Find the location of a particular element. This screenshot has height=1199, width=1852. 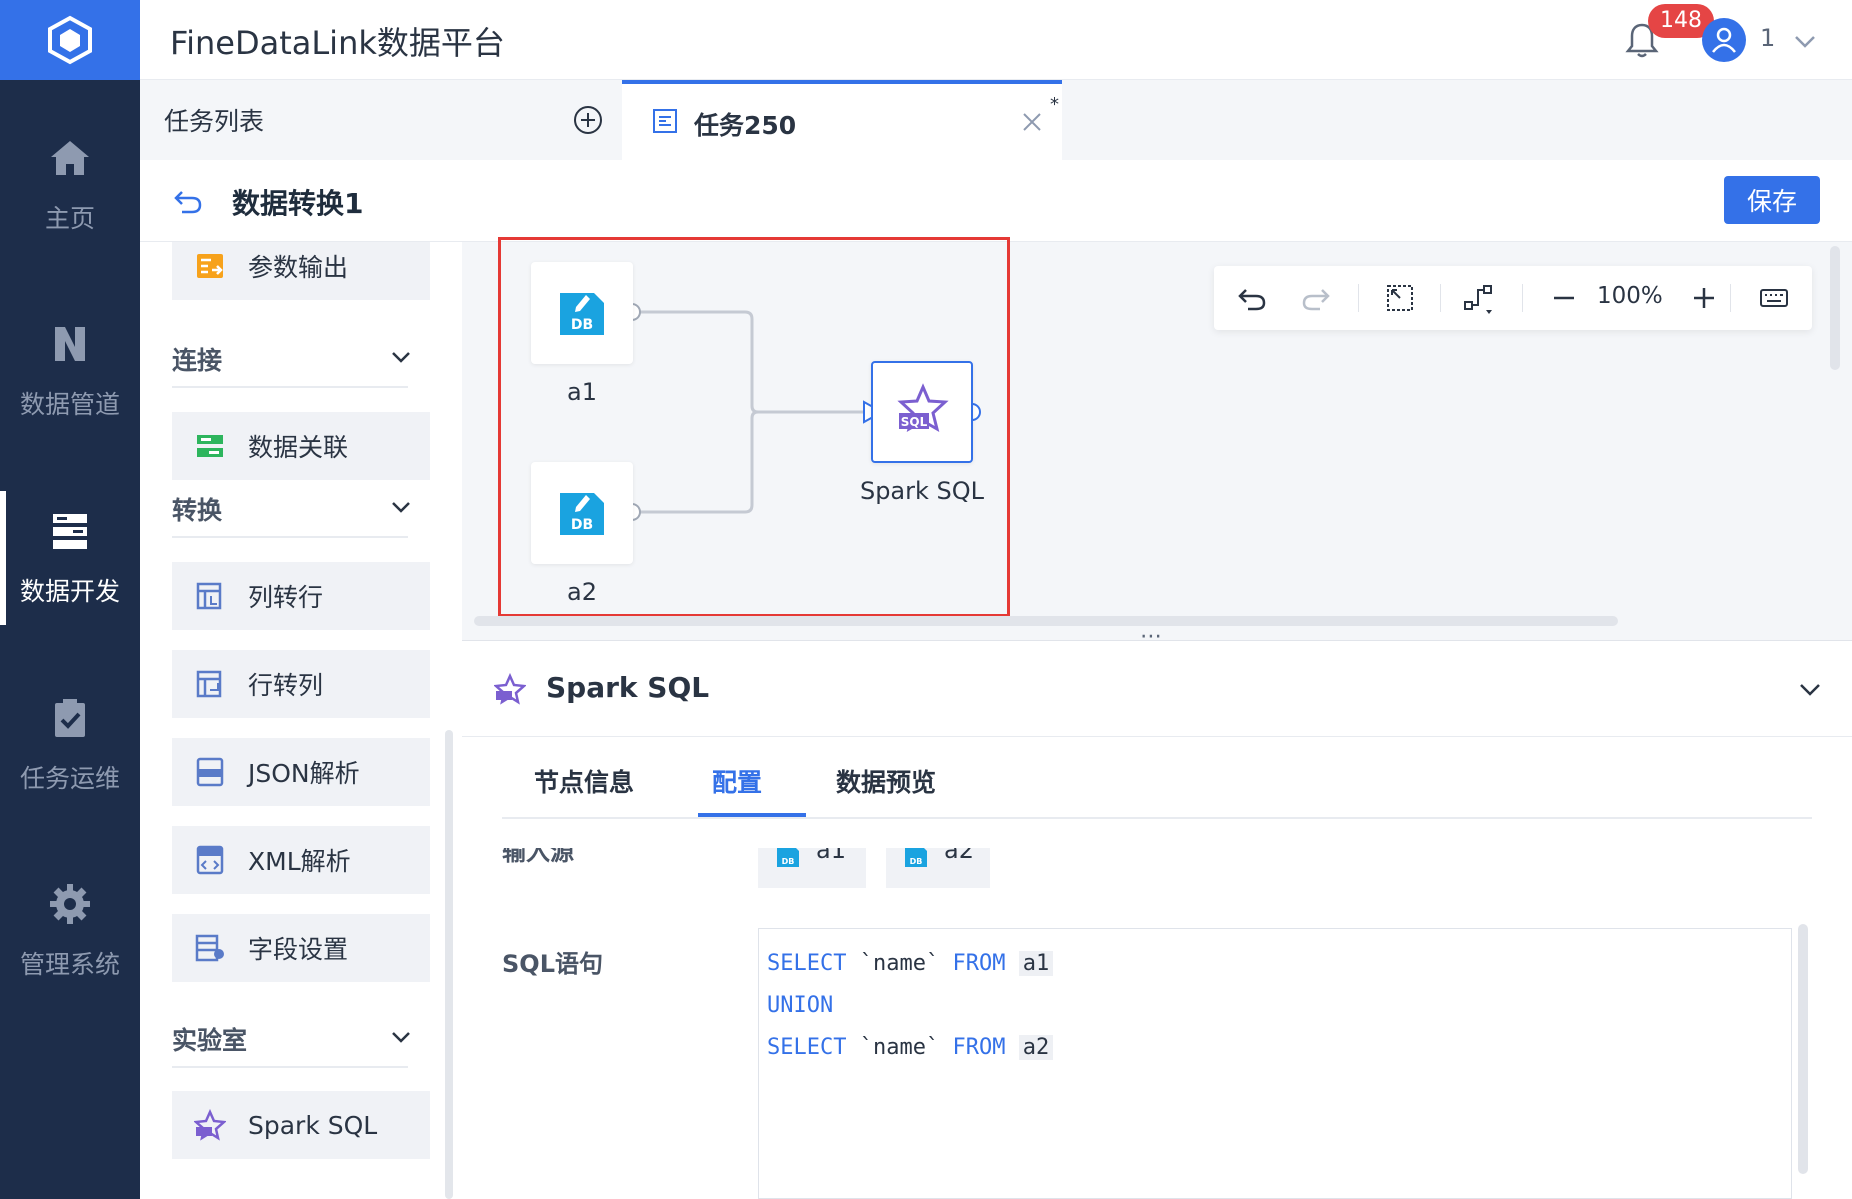

input-source-chip-a1: DB a1 is located at coordinates (812, 868).